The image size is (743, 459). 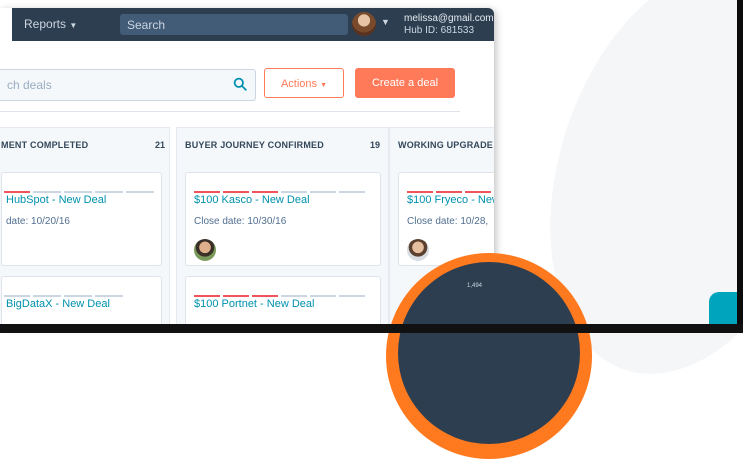 I want to click on divider, so click(x=230, y=111).